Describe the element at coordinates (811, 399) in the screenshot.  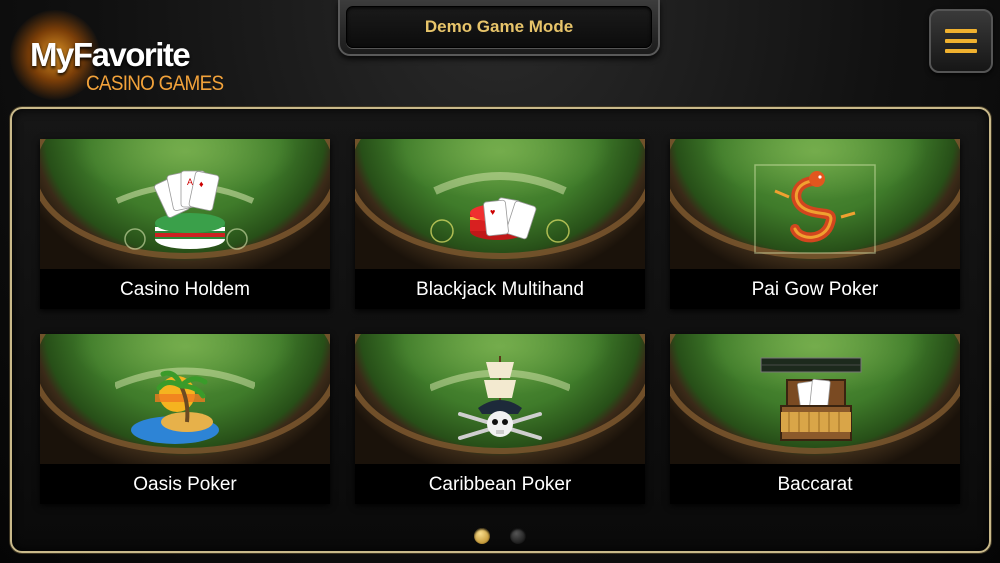
I see `treasure-chest-cards-icon` at that location.